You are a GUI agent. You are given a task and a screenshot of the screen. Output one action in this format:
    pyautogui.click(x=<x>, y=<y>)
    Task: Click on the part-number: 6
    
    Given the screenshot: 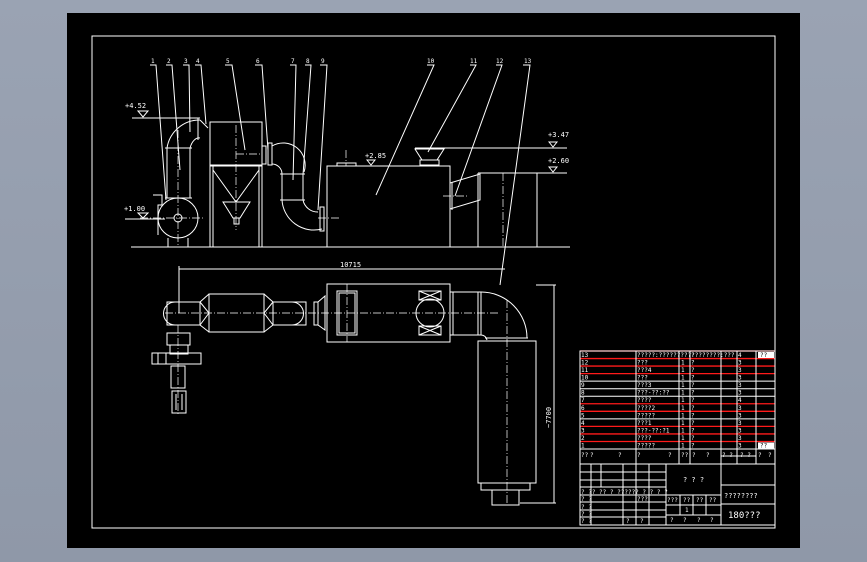 What is the action you would take?
    pyautogui.click(x=258, y=61)
    